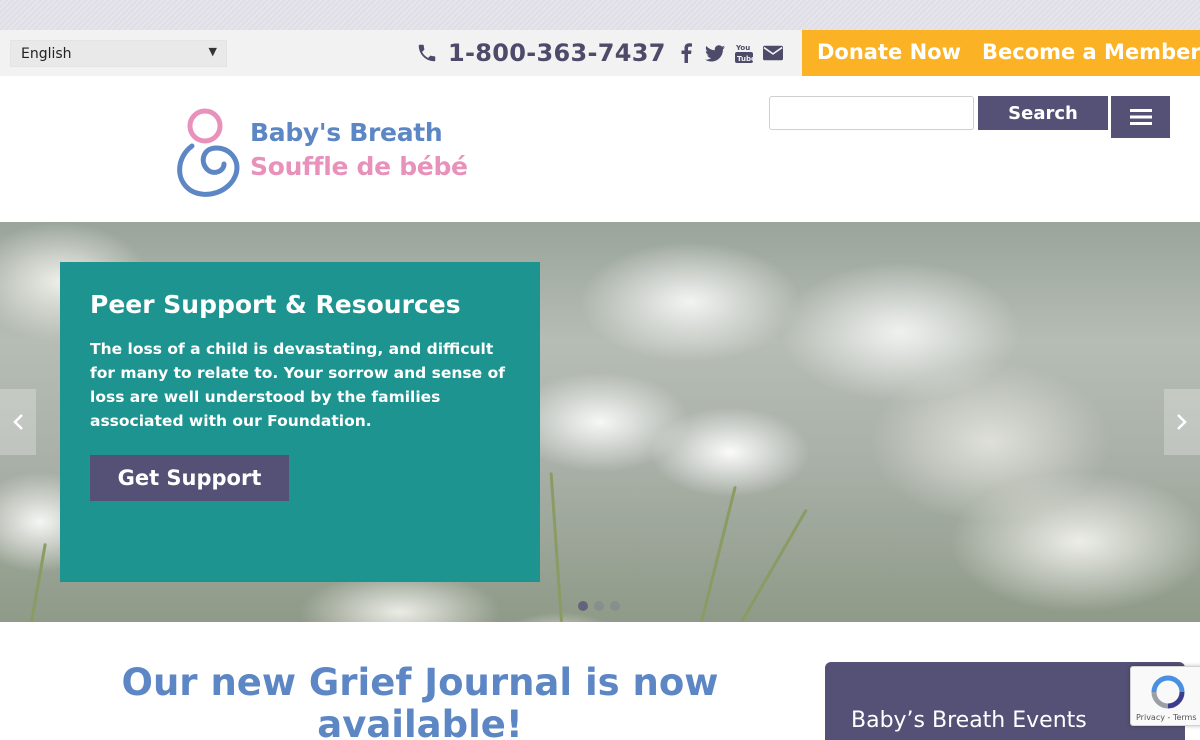  Describe the element at coordinates (969, 720) in the screenshot. I see `events-title: Baby’s Breath Events` at that location.